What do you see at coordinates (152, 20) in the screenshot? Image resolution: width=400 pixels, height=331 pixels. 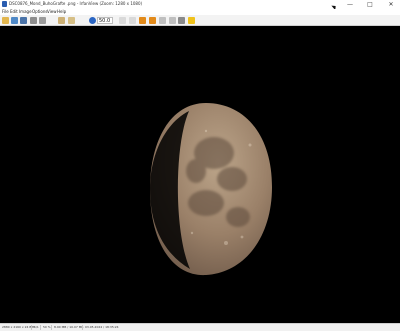 I see `forward-arrow-icon` at bounding box center [152, 20].